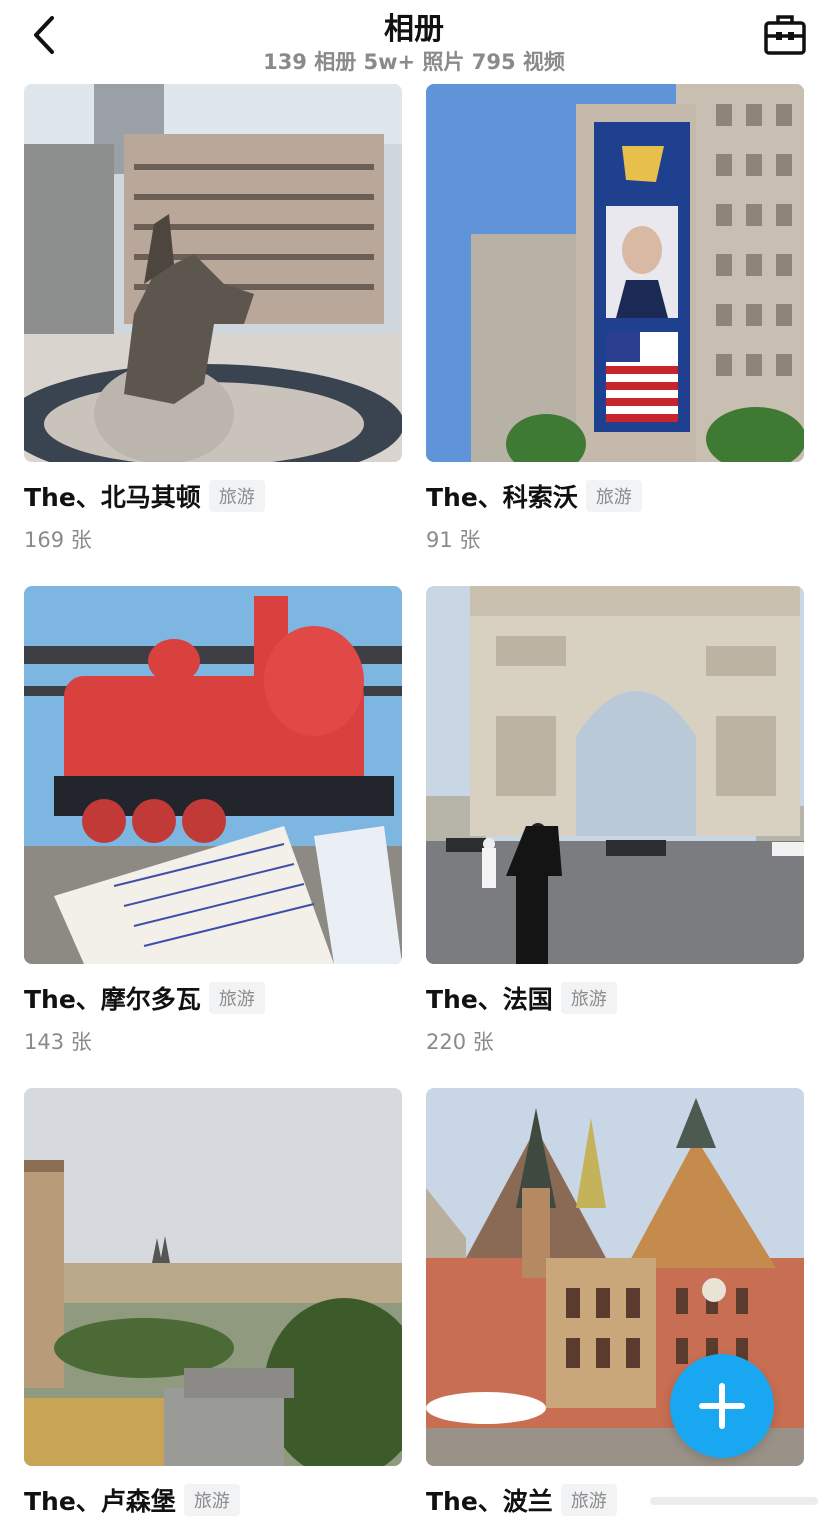 Image resolution: width=828 pixels, height=1517 pixels. I want to click on album-name: The、卢森堡, so click(100, 1501).